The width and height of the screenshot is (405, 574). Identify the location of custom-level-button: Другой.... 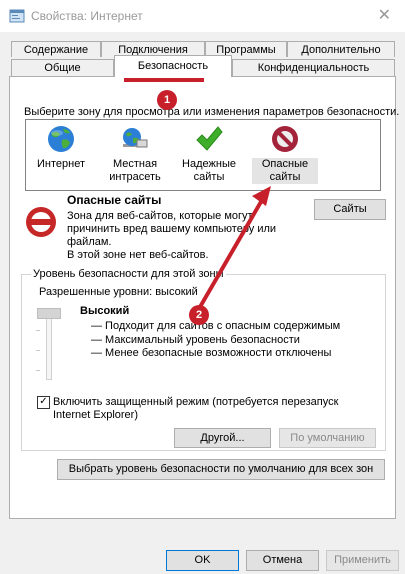
(222, 438).